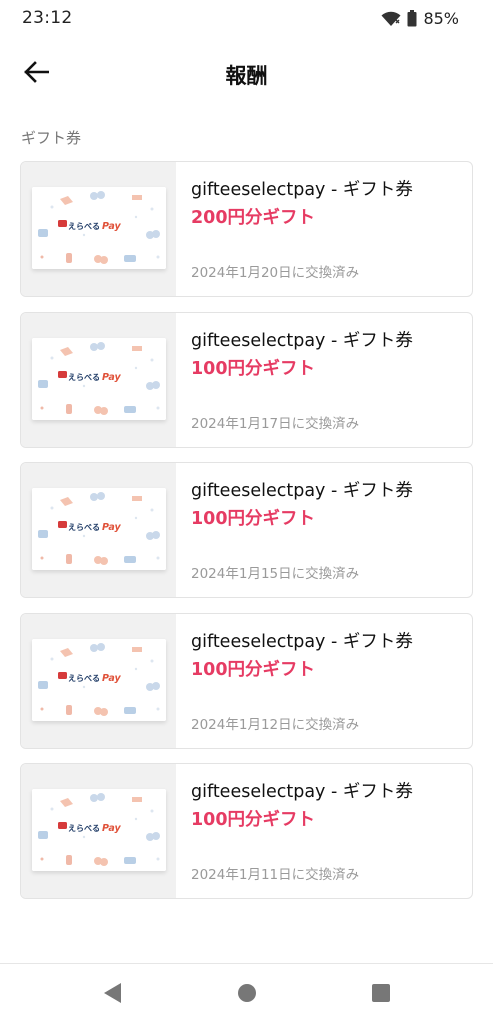  What do you see at coordinates (246, 76) in the screenshot?
I see `page-title: 報酬` at bounding box center [246, 76].